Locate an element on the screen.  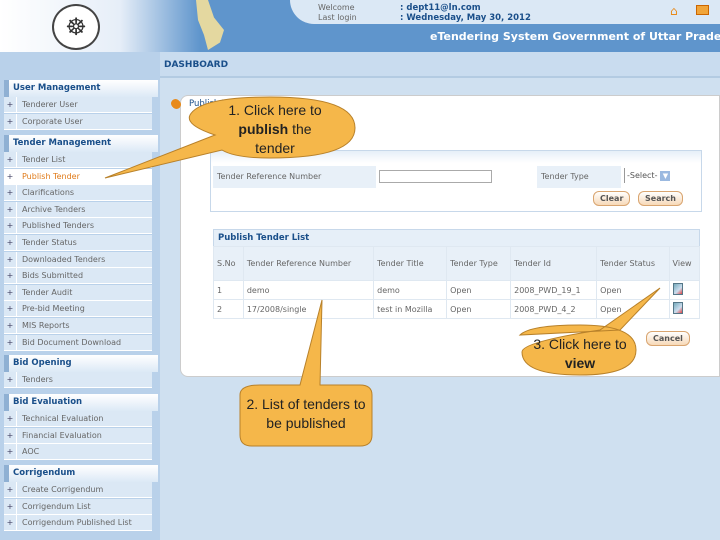
callout-1: 1. Click here to publish the tender is located at coordinates (275, 129).